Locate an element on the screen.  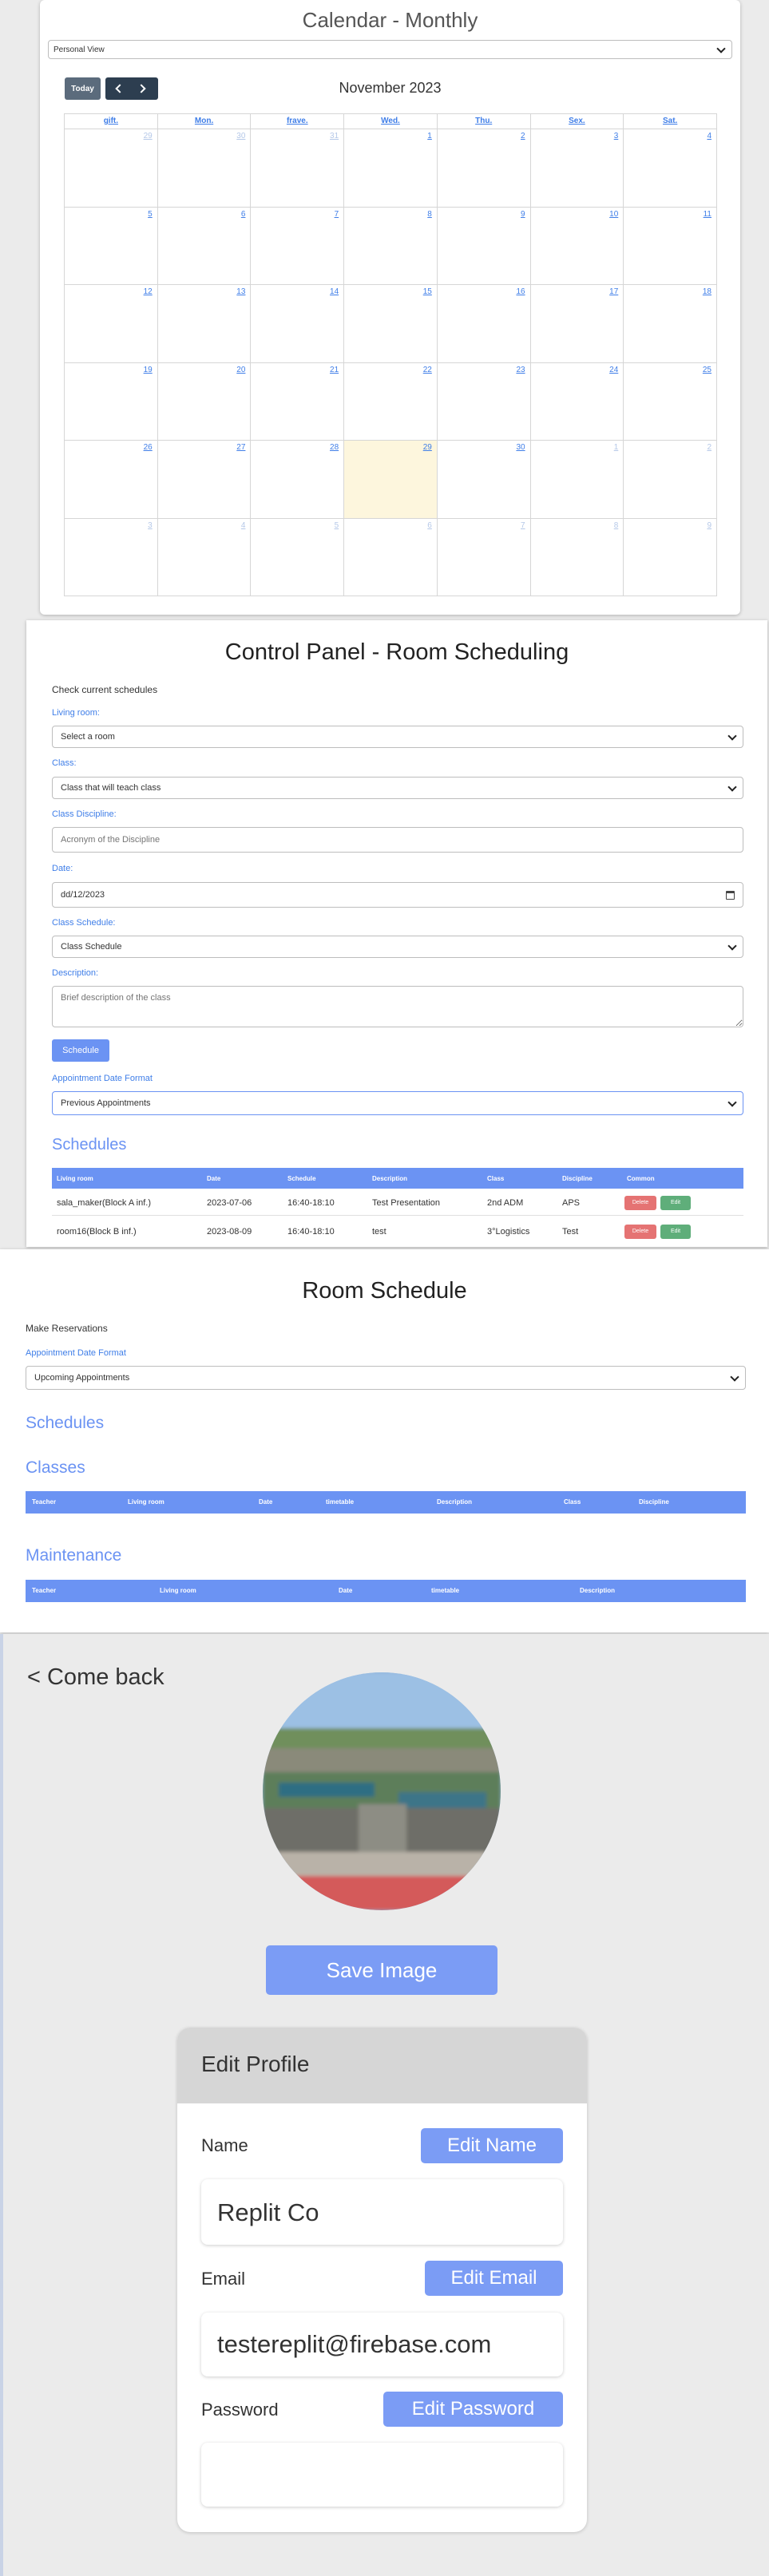
weekday-3: Wed. is located at coordinates (391, 122).